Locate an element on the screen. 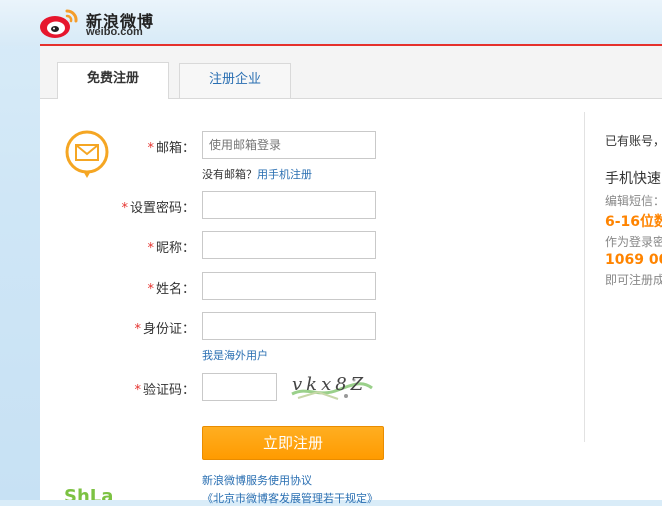  password-label: * 设置密码： is located at coordinates (157, 206).